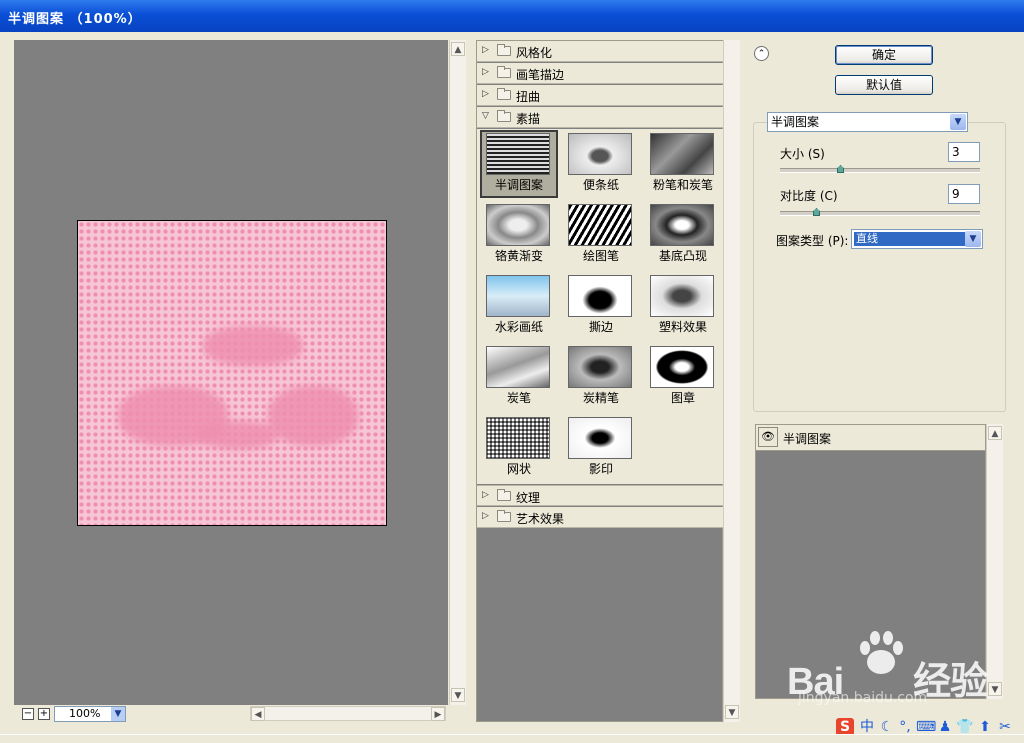  What do you see at coordinates (518, 469) in the screenshot?
I see `filter-label: 网状` at bounding box center [518, 469].